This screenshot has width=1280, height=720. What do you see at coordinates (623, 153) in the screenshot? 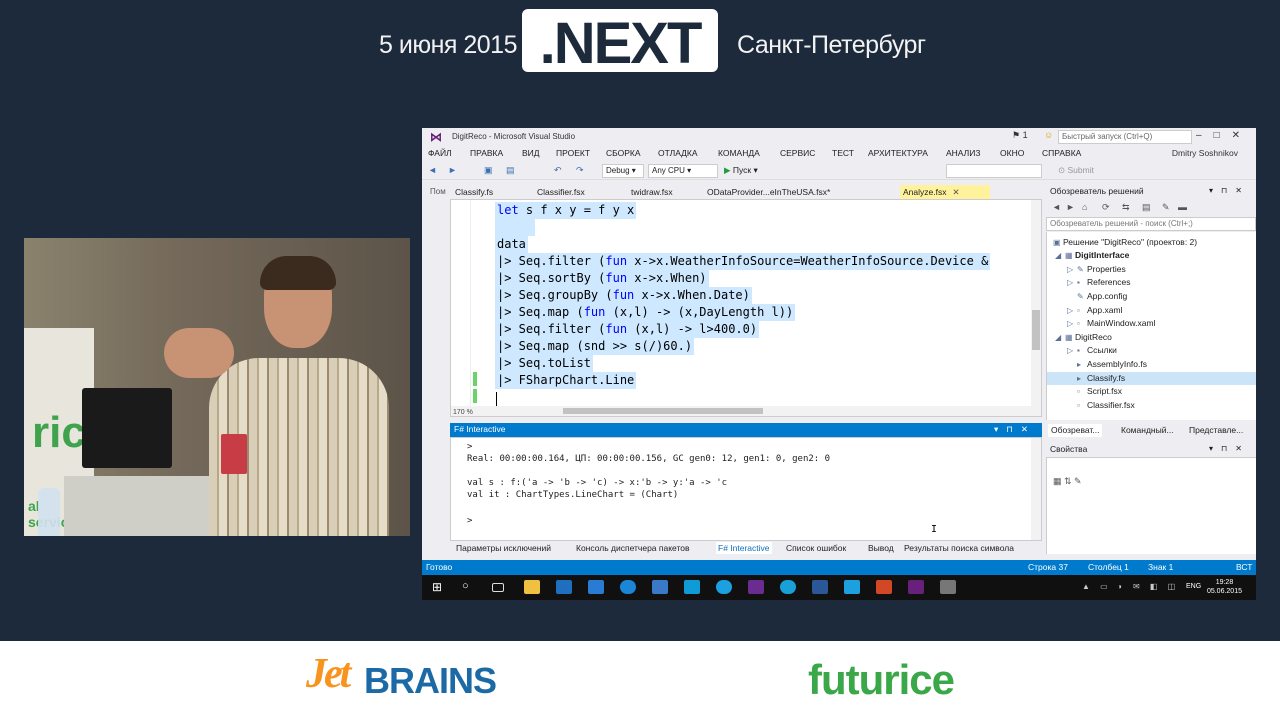
I see `menu-build: СБОРКА` at bounding box center [623, 153].